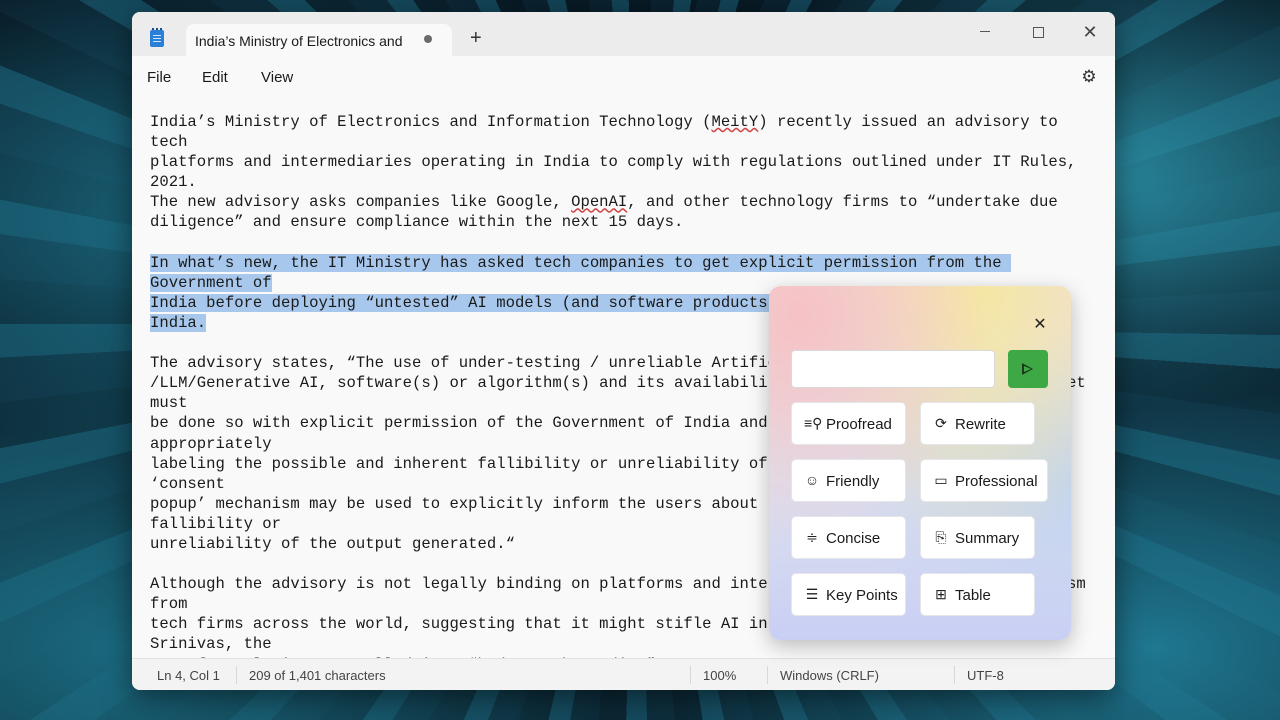 This screenshot has width=1280, height=720. Describe the element at coordinates (941, 423) in the screenshot. I see `rewrite-icon: ⟳` at that location.